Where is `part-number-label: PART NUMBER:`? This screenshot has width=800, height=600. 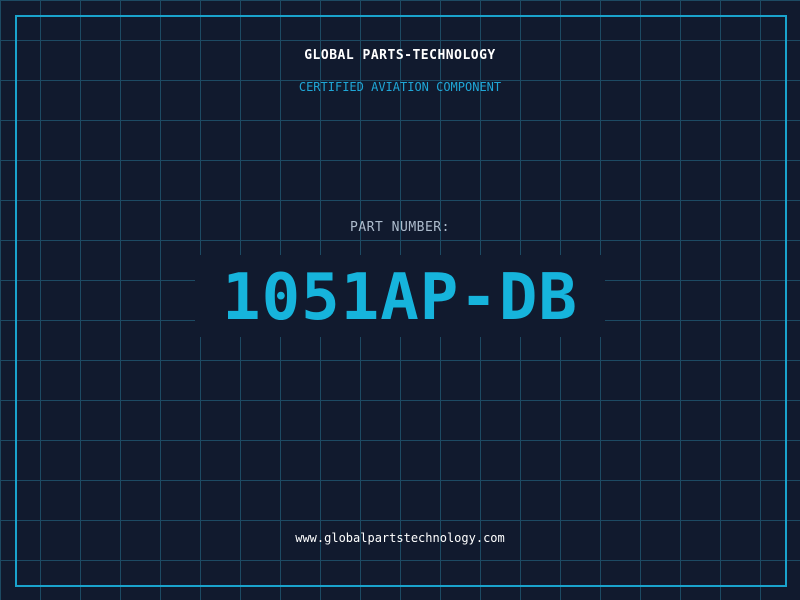 part-number-label: PART NUMBER: is located at coordinates (400, 227).